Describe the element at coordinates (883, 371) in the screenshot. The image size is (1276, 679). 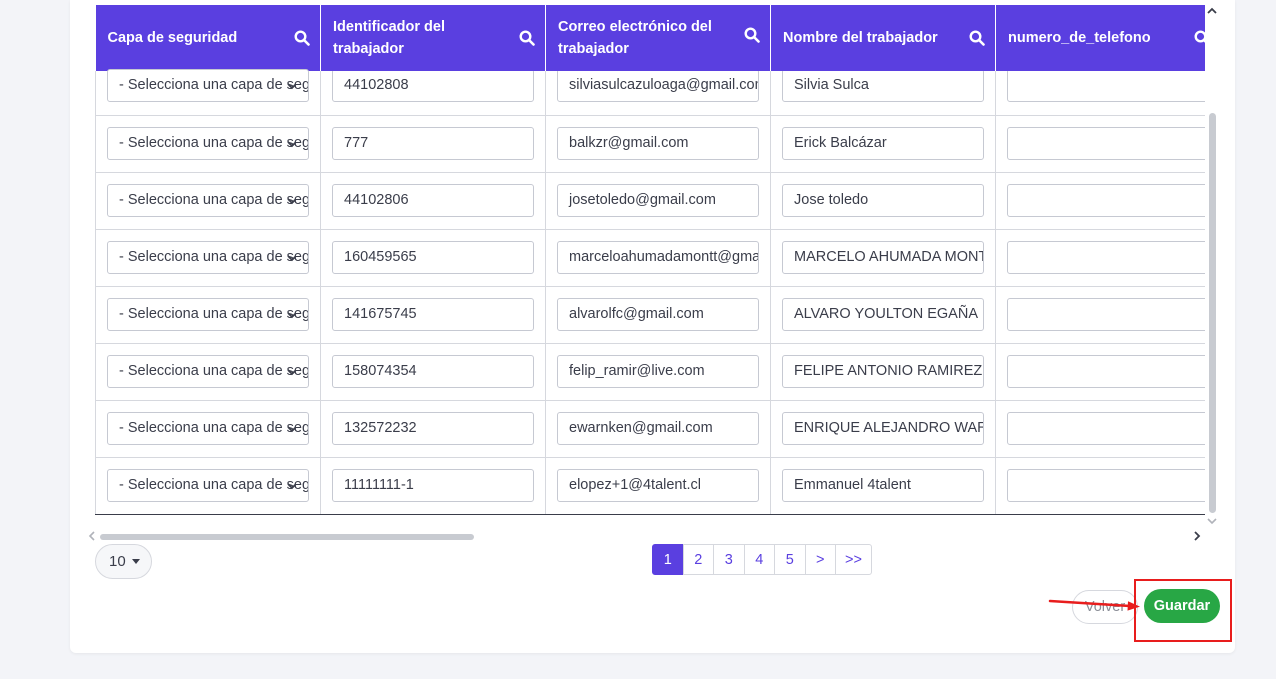
I see `worker-name-input: FELIPE ANTONIO RAMIREZ` at that location.